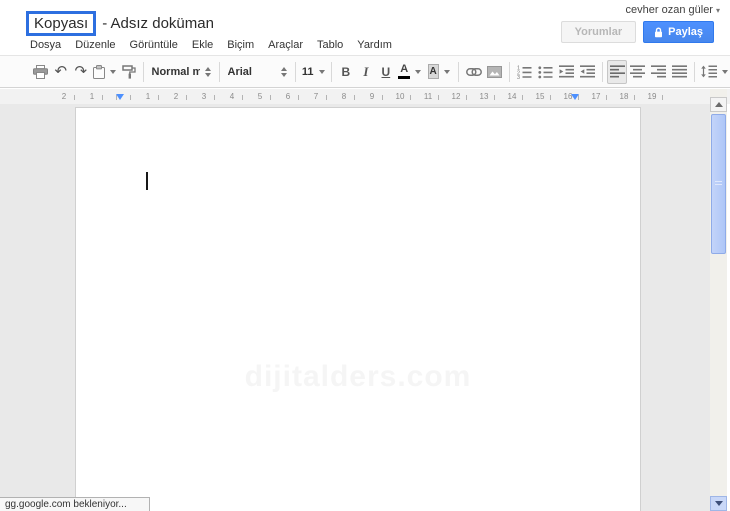 Image resolution: width=730 pixels, height=511 pixels. What do you see at coordinates (147, 181) in the screenshot?
I see `text-cursor` at bounding box center [147, 181].